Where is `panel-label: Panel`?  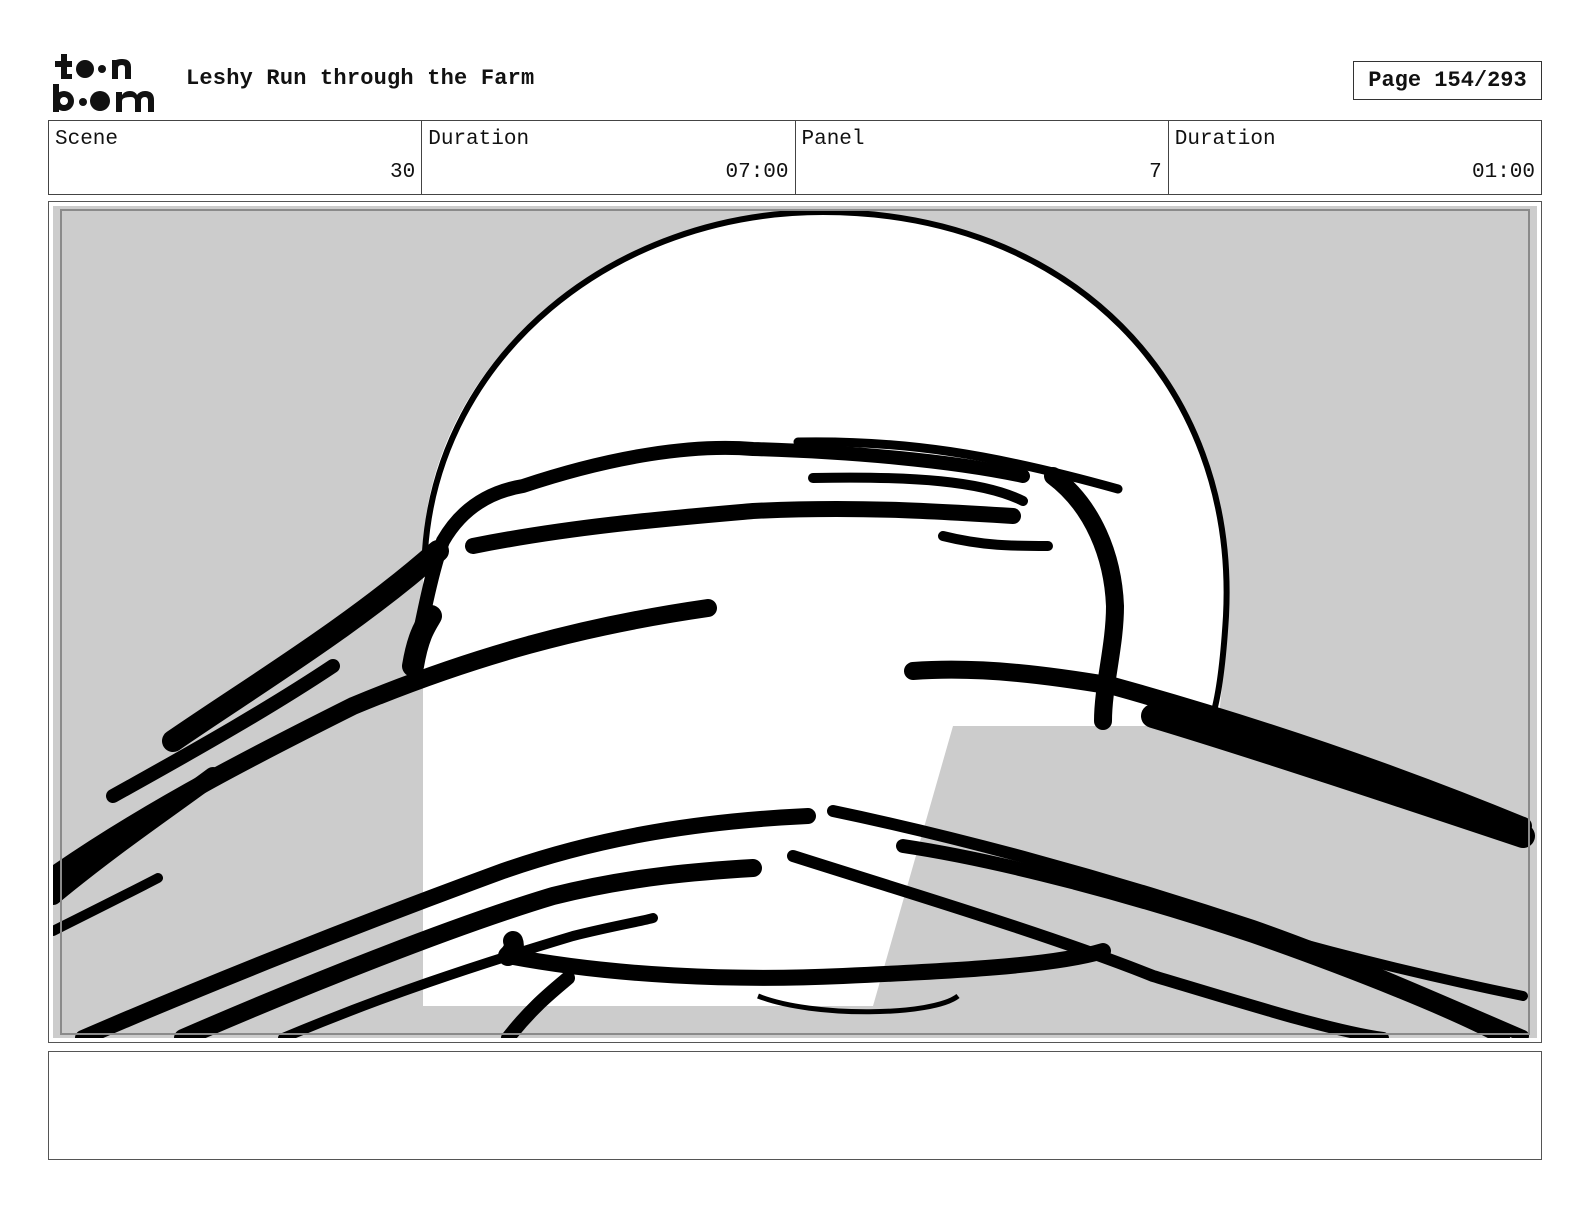 panel-label: Panel is located at coordinates (833, 139).